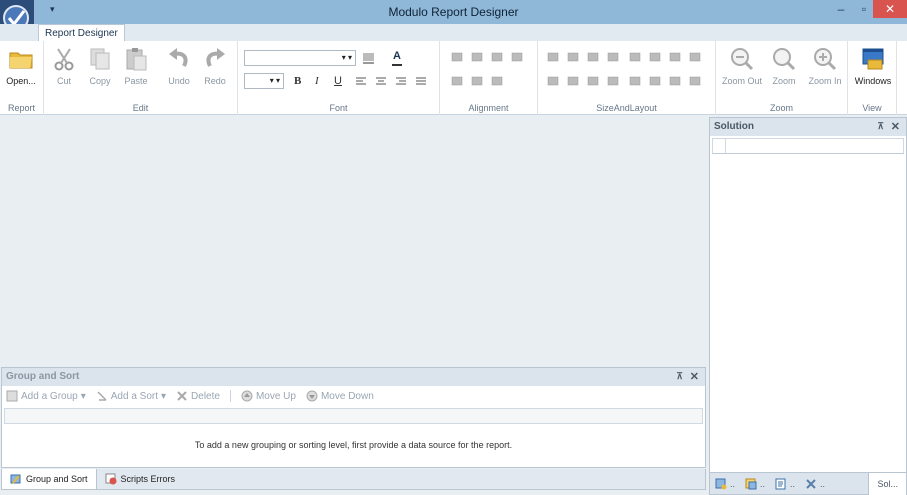  Describe the element at coordinates (21, 60) in the screenshot. I see `folder-icon` at that location.